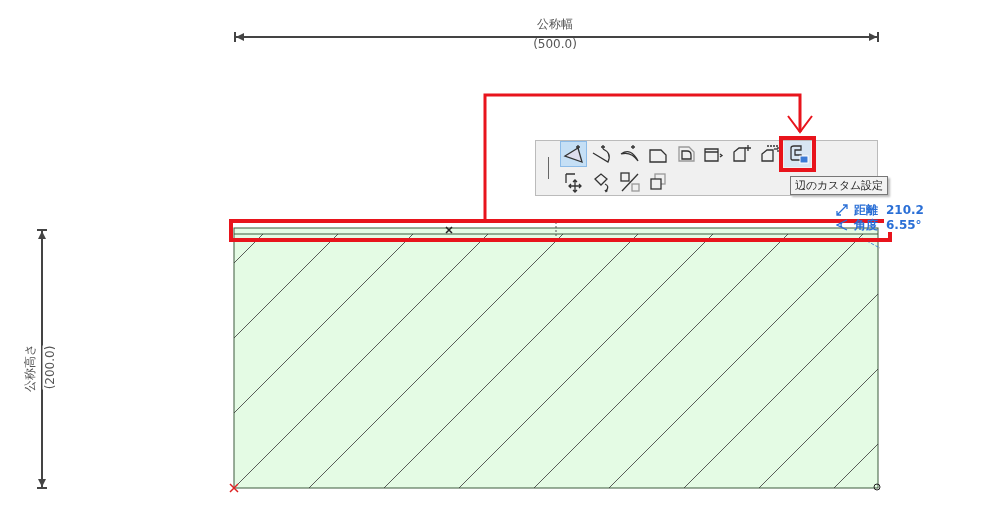  Describe the element at coordinates (769, 154) in the screenshot. I see `subtract-shape-icon` at that location.